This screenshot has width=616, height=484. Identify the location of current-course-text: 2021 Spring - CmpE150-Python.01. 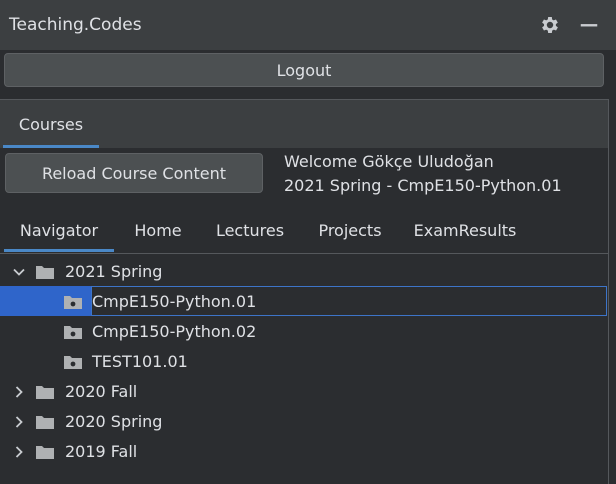
(423, 185).